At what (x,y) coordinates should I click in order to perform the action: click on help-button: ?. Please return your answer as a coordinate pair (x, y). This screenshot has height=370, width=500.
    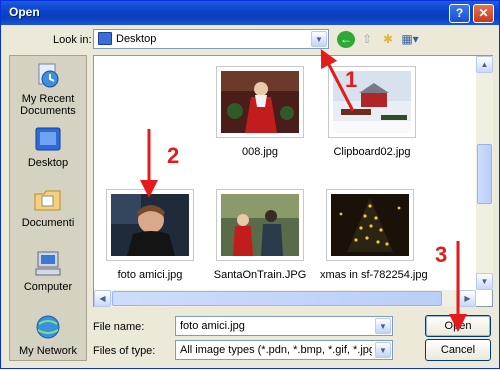
    Looking at the image, I should click on (459, 13).